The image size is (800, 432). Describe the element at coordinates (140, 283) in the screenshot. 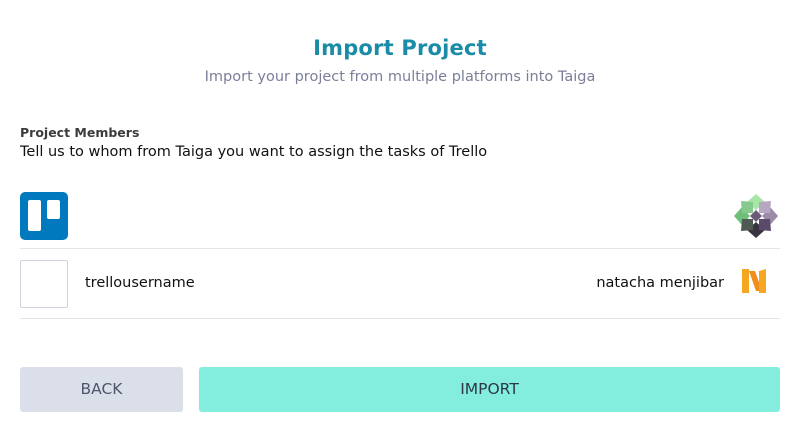

I see `trello-username: trellousername` at that location.